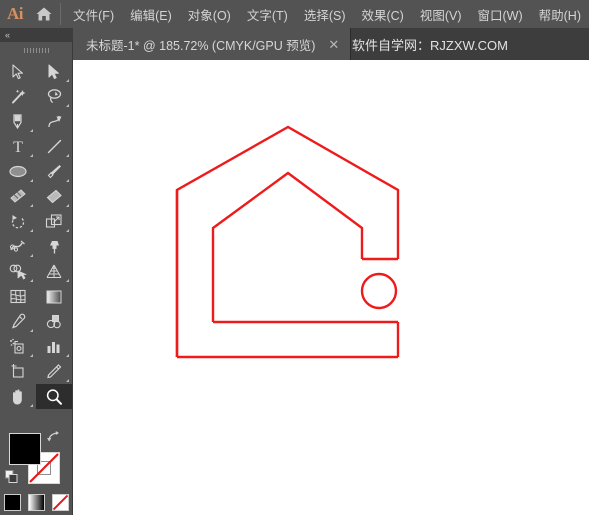 The height and width of the screenshot is (515, 589). Describe the element at coordinates (54, 221) in the screenshot. I see `scale-tool` at that location.